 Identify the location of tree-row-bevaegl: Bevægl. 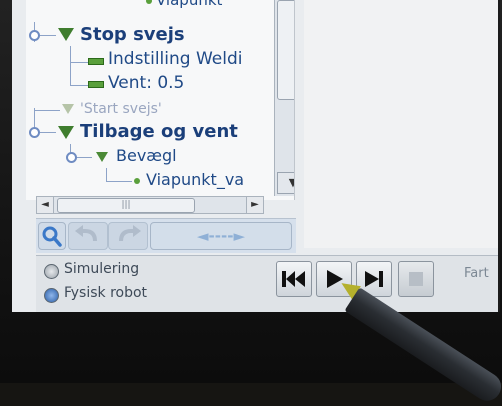
(146, 155).